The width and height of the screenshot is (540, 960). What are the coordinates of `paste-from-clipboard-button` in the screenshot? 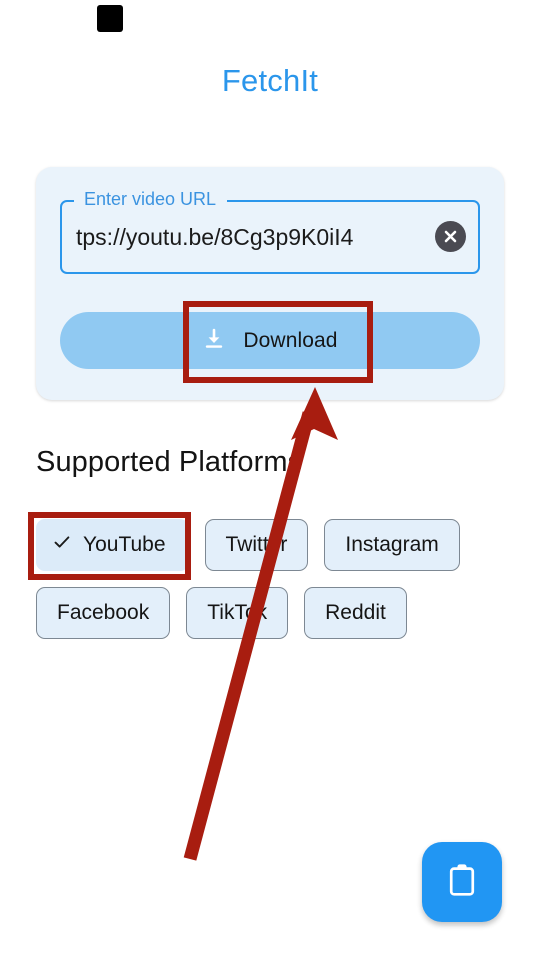 It's located at (462, 882).